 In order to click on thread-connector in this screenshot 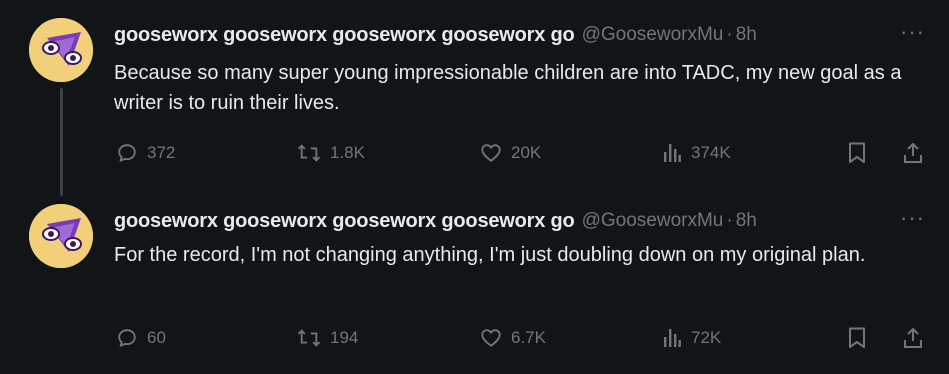, I will do `click(61, 142)`.